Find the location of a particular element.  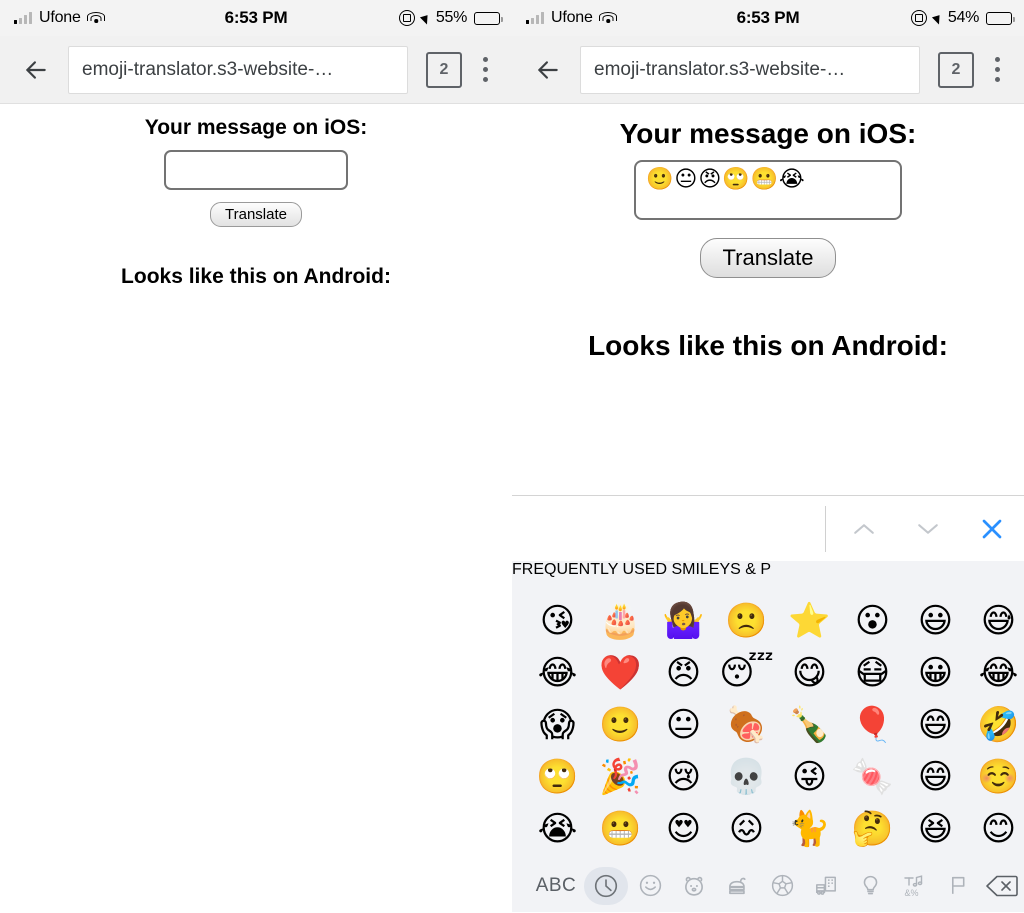

emoji-key: 😴 is located at coordinates (746, 673).